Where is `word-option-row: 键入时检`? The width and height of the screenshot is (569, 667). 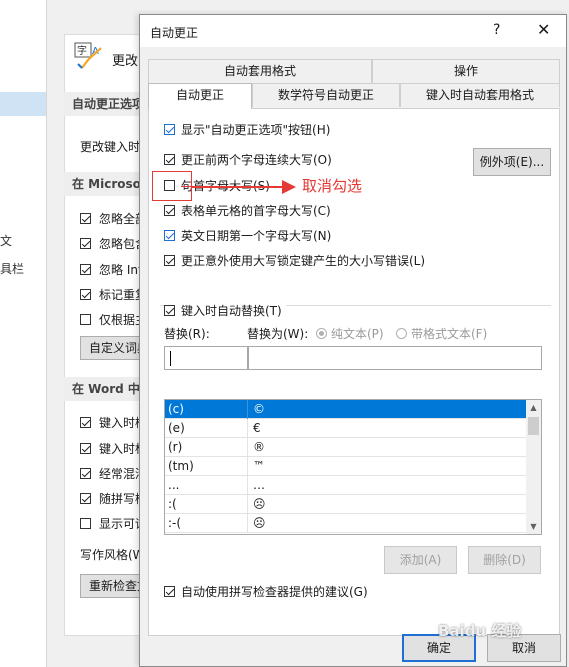
word-option-row: 键入时检 is located at coordinates (113, 422).